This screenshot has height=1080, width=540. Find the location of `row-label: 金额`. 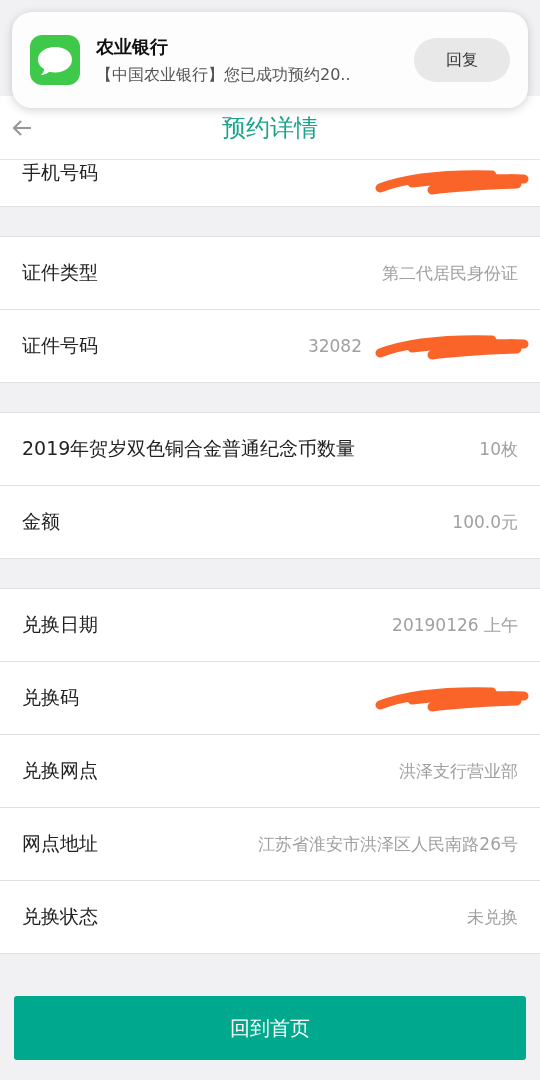

row-label: 金额 is located at coordinates (41, 521).